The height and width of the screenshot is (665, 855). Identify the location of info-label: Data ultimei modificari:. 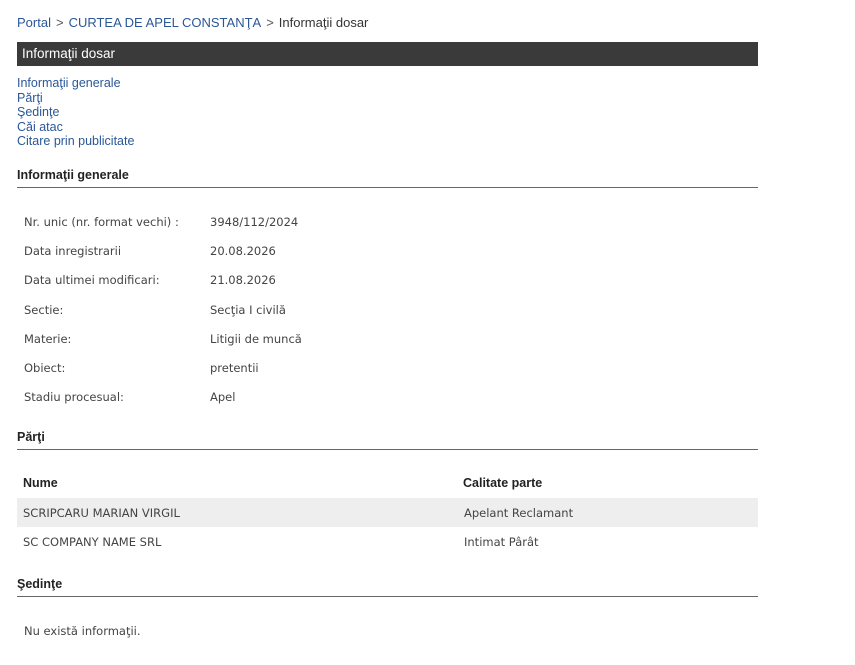
(92, 280).